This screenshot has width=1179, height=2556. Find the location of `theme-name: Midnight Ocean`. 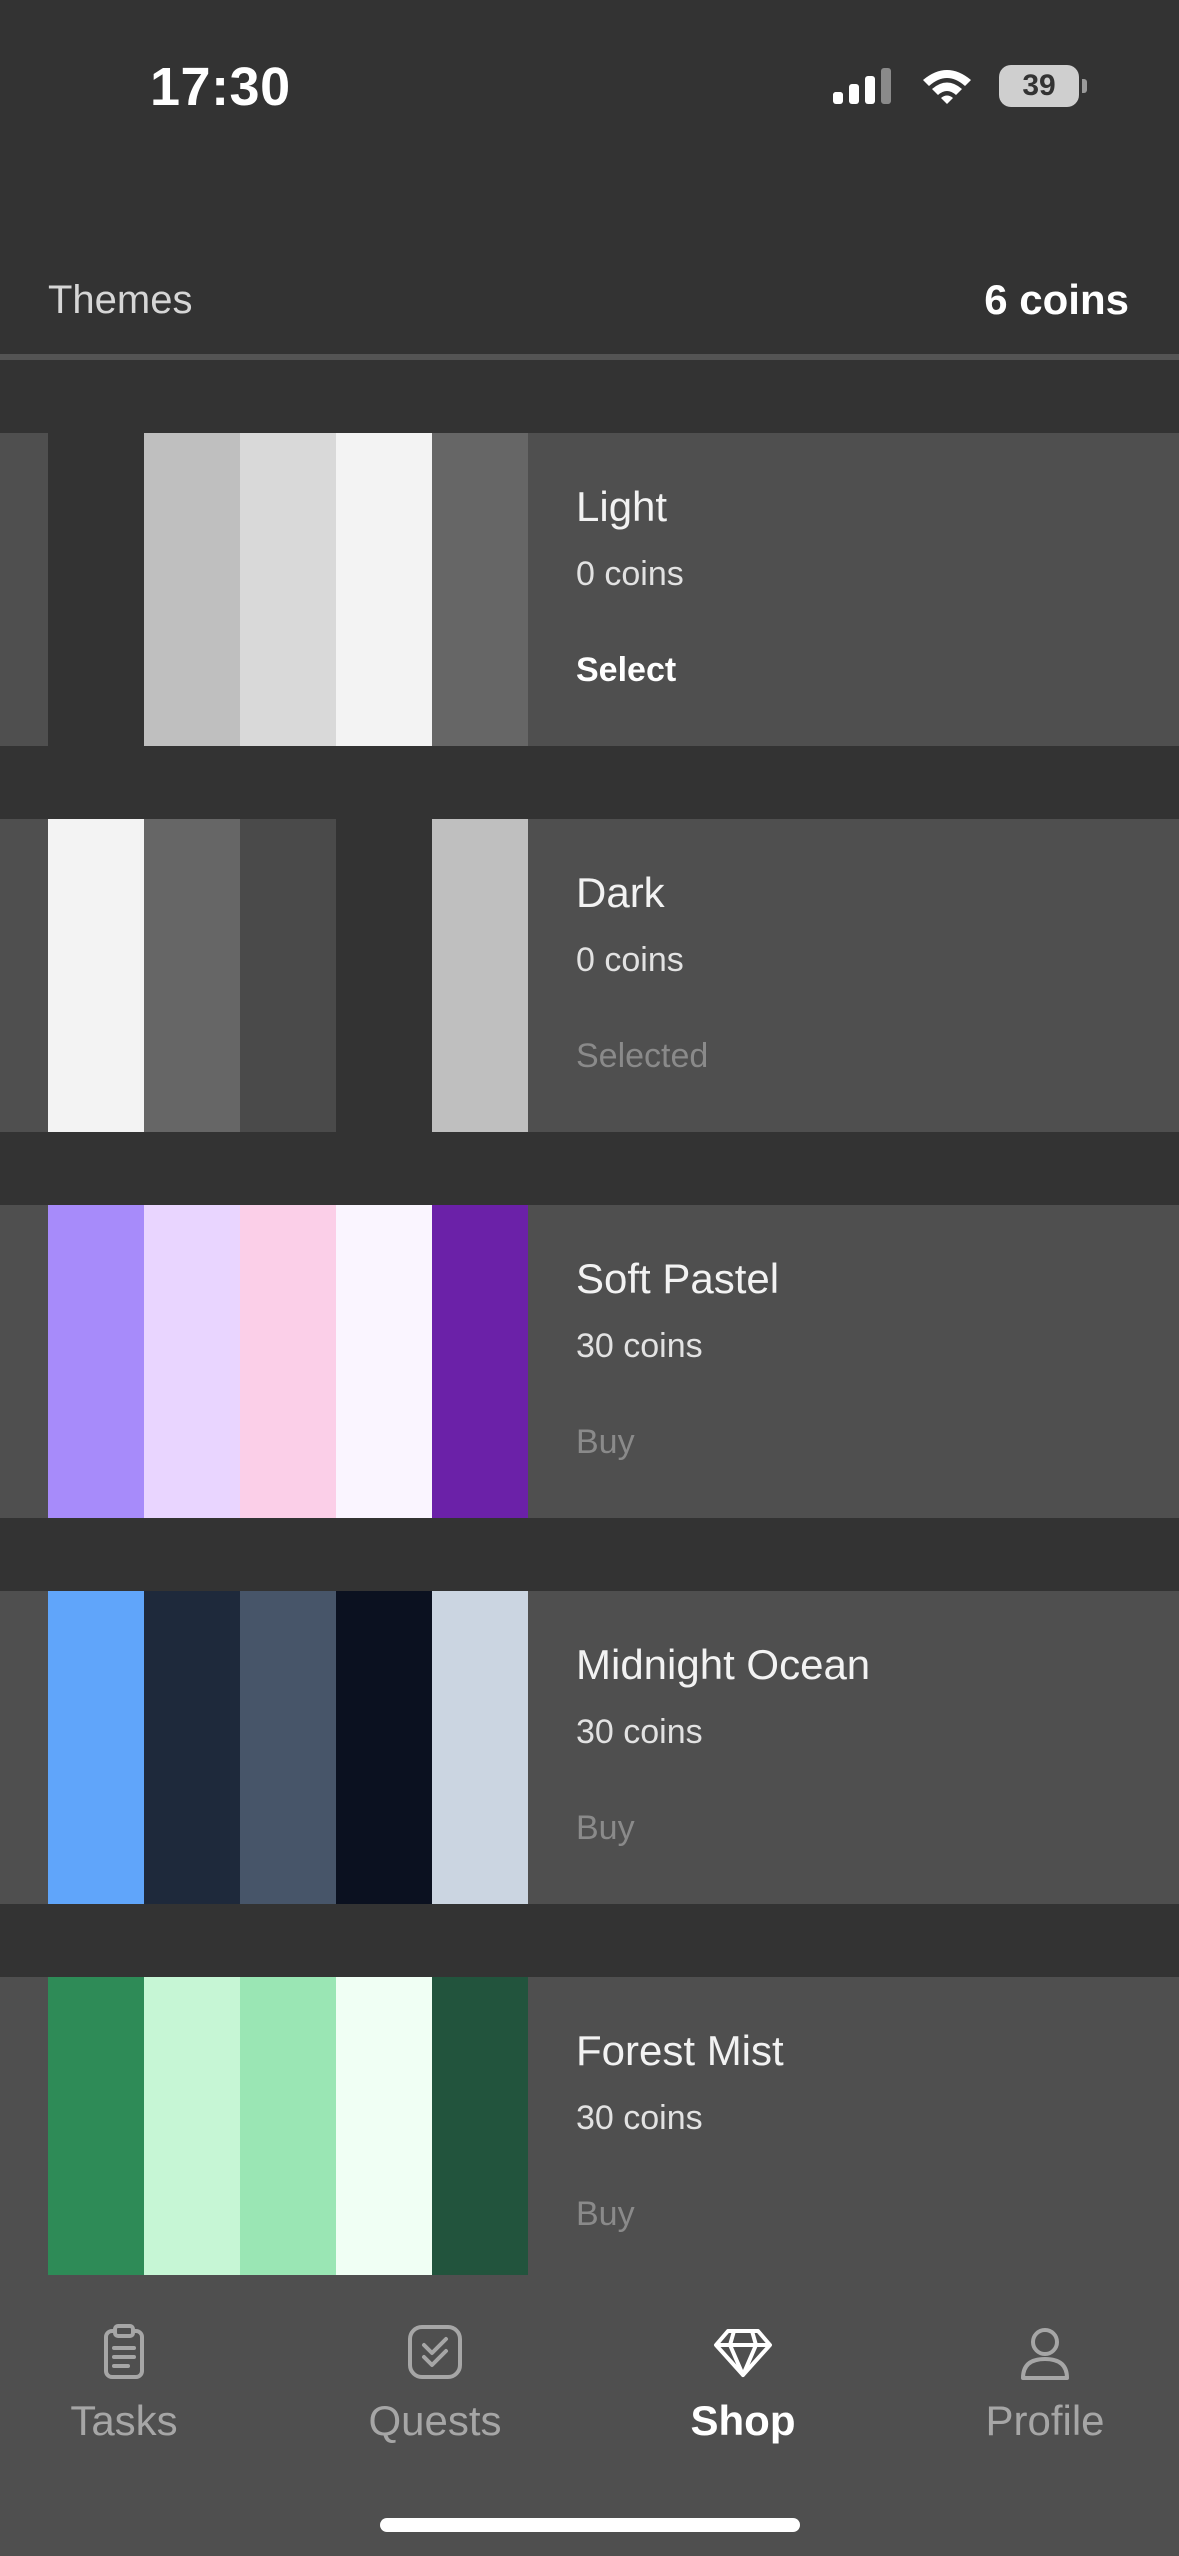

theme-name: Midnight Ocean is located at coordinates (723, 1664).